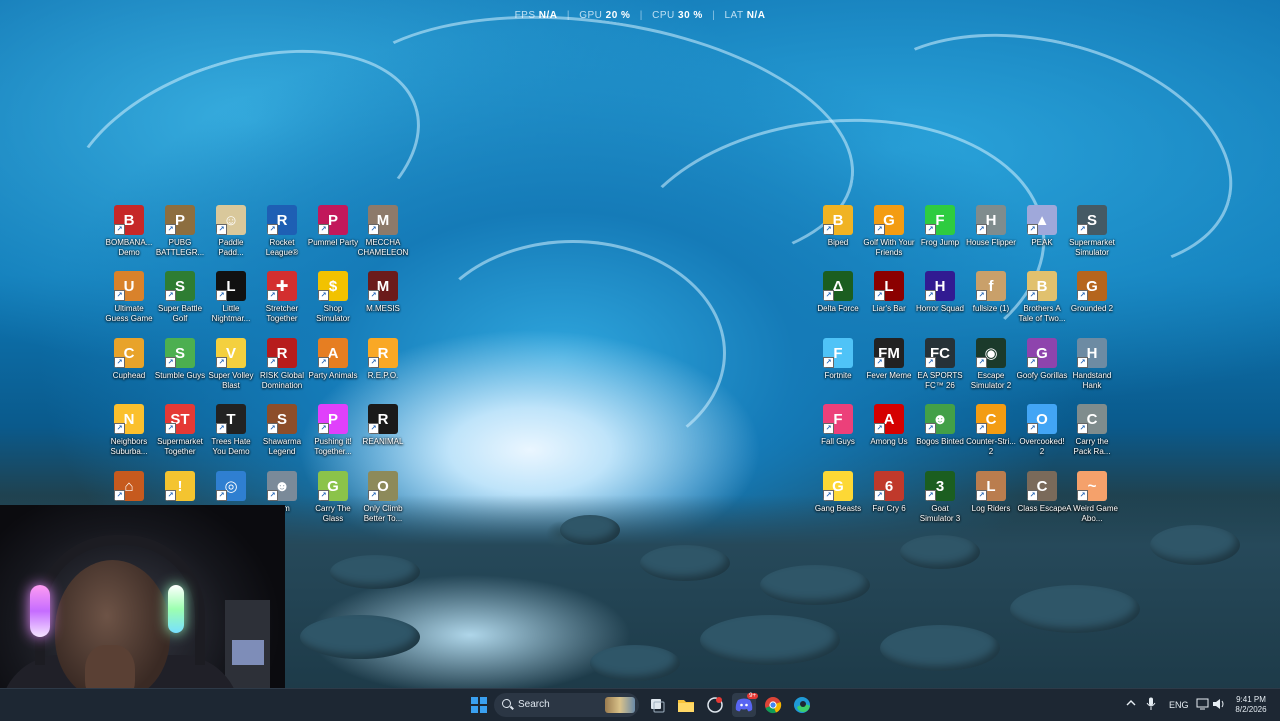 Image resolution: width=1280 pixels, height=721 pixels. Describe the element at coordinates (1092, 237) in the screenshot. I see `desktop-icon: S ↗ Supermarket Simulator` at that location.